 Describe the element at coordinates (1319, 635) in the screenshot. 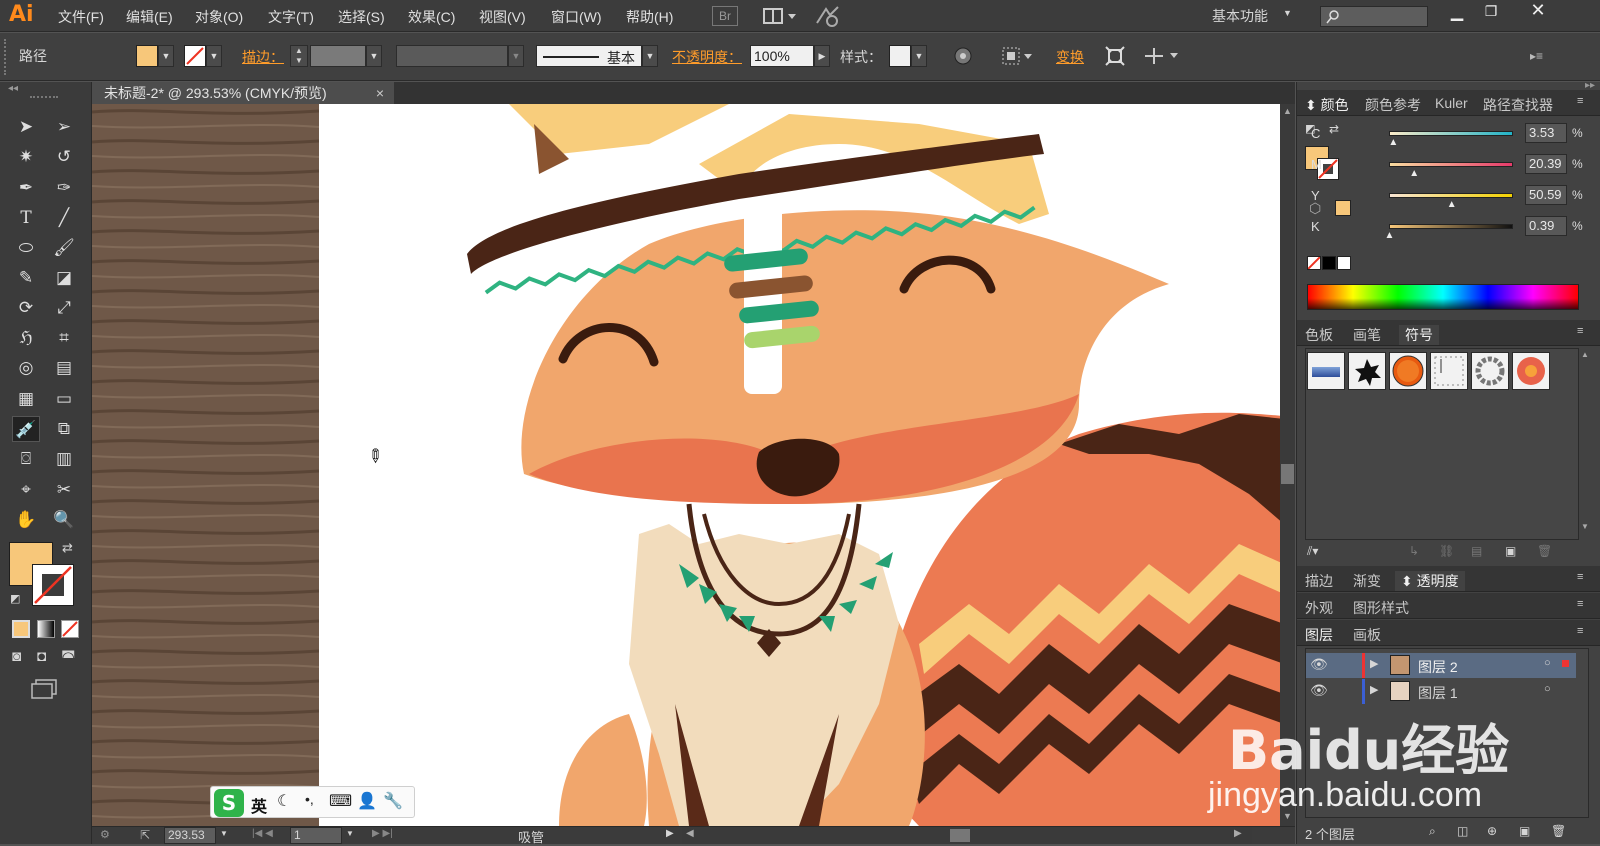

I see `tab-layers: 图层` at that location.